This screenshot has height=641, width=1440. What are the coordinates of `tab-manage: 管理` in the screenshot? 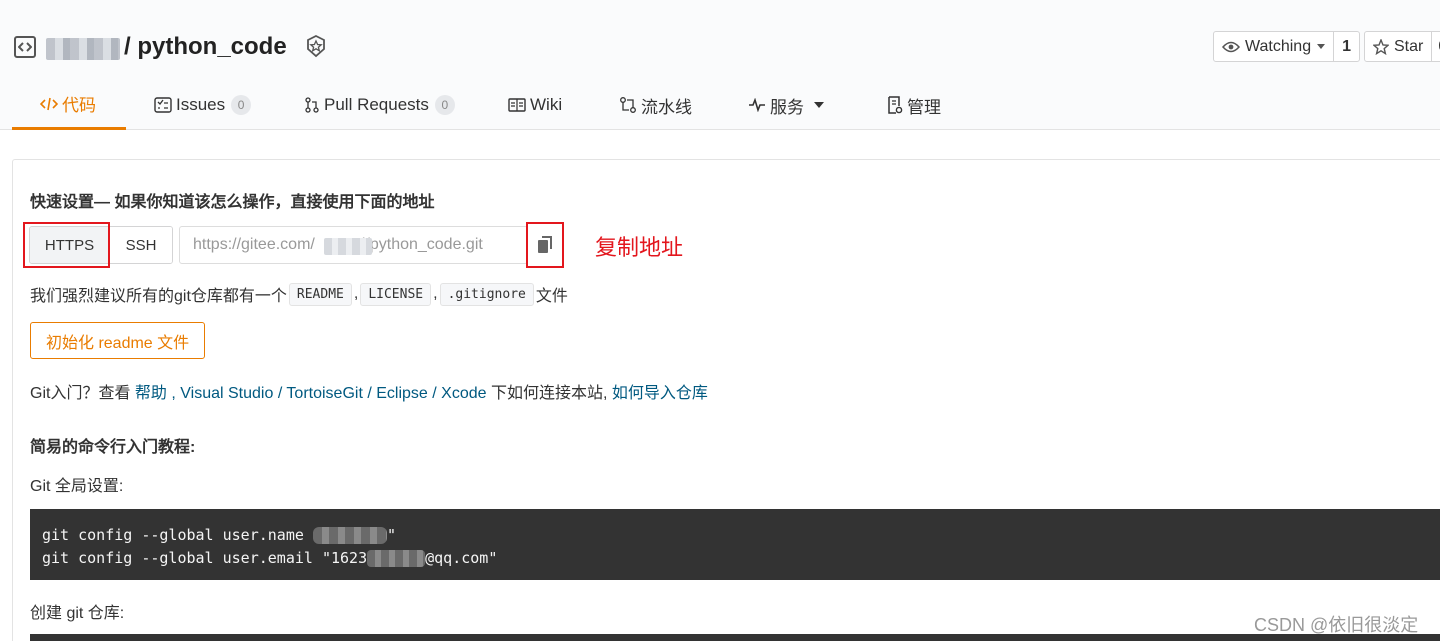 It's located at (914, 105).